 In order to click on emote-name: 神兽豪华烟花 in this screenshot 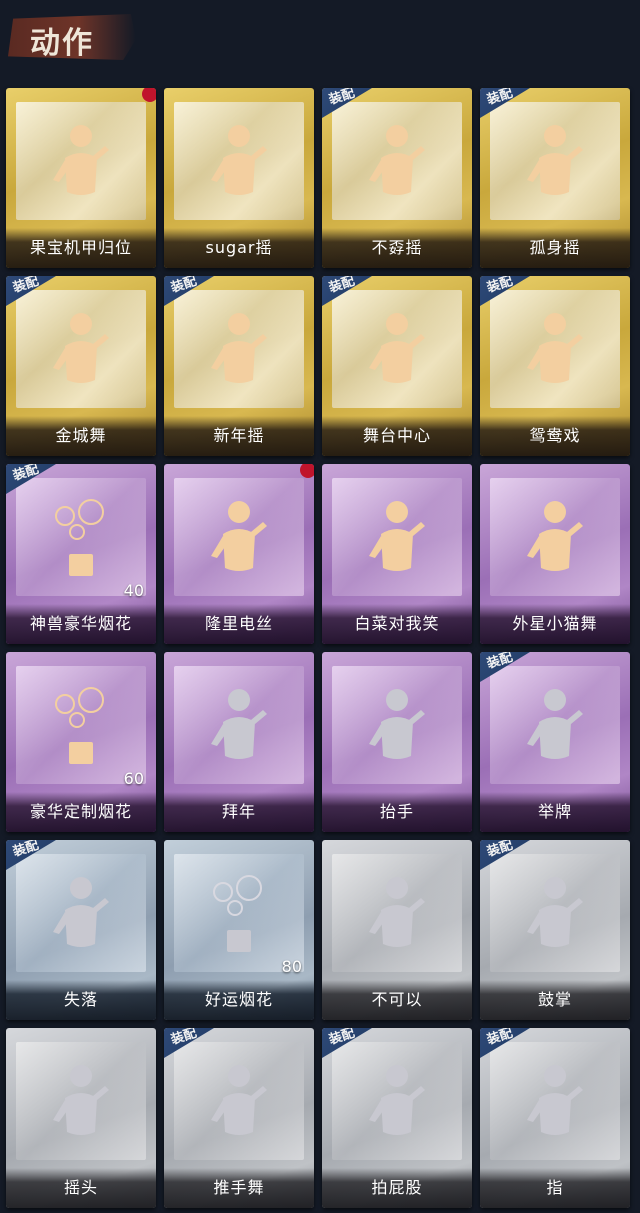, I will do `click(80, 623)`.